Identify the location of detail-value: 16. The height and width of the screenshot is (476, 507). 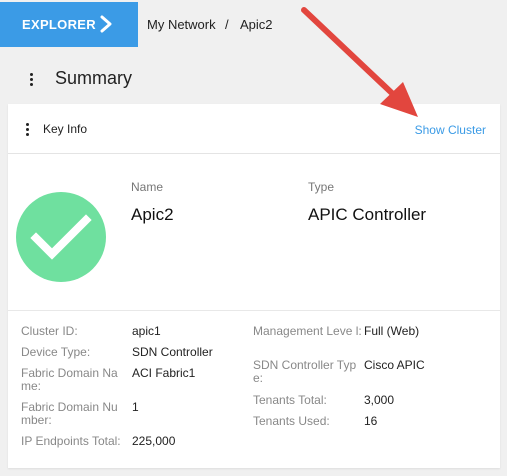
(371, 421).